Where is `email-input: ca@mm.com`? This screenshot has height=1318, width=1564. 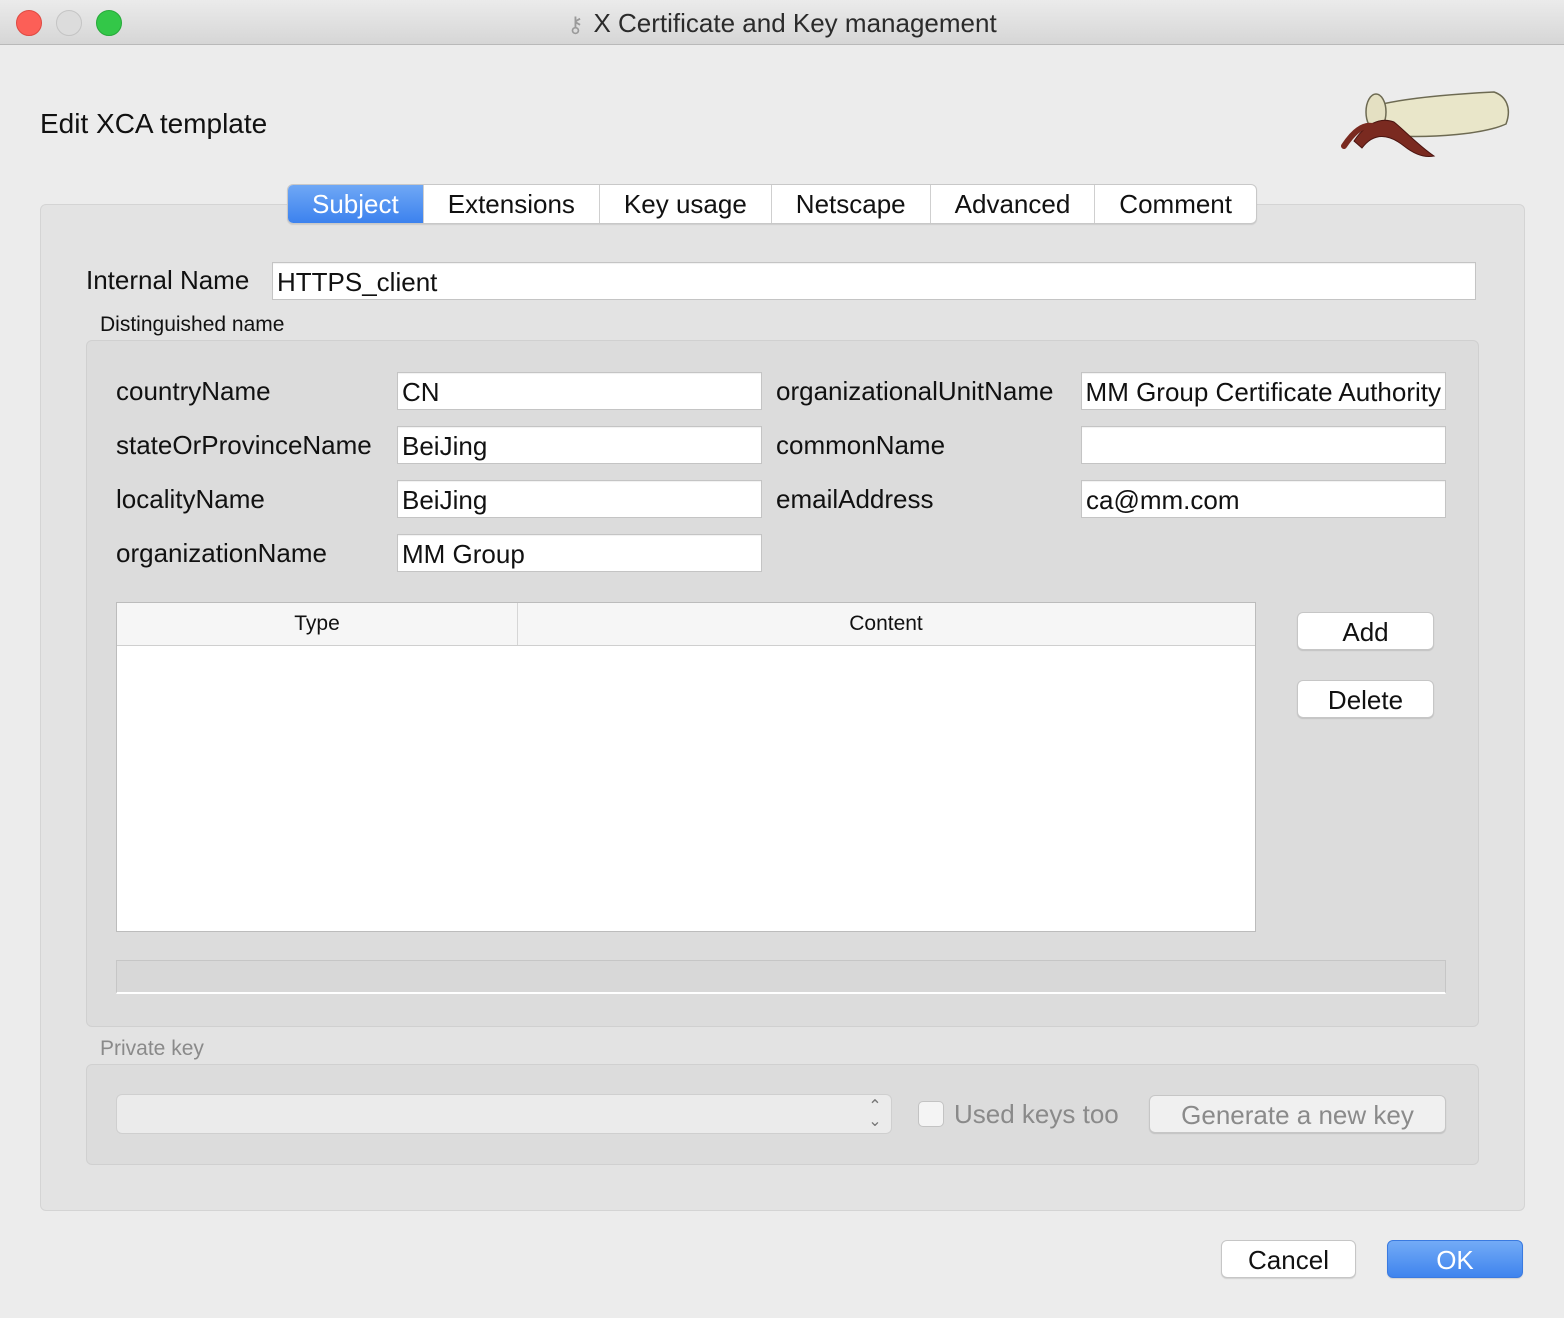 email-input: ca@mm.com is located at coordinates (1263, 499).